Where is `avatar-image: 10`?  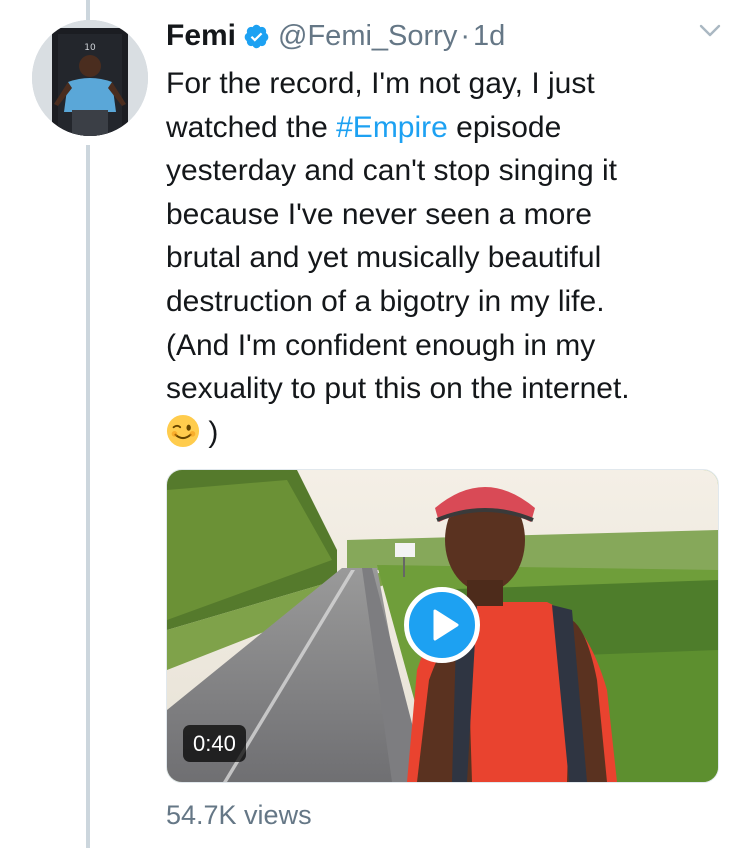 avatar-image: 10 is located at coordinates (90, 78).